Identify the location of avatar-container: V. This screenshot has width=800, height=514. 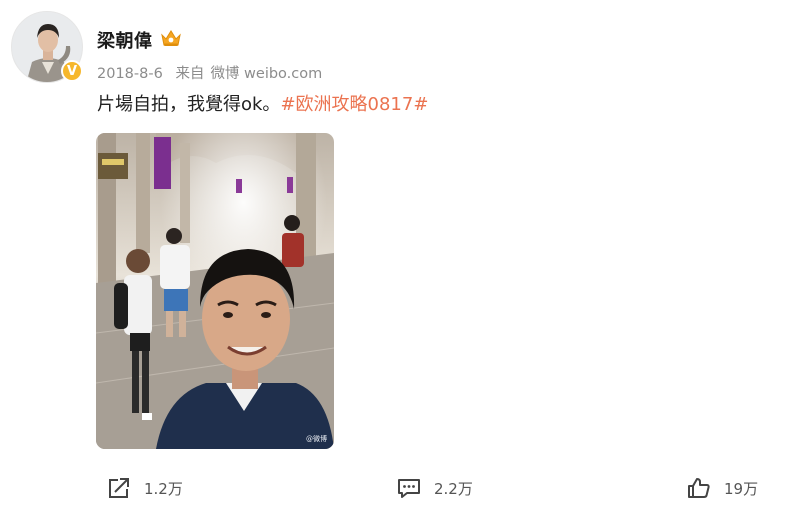
(47, 47).